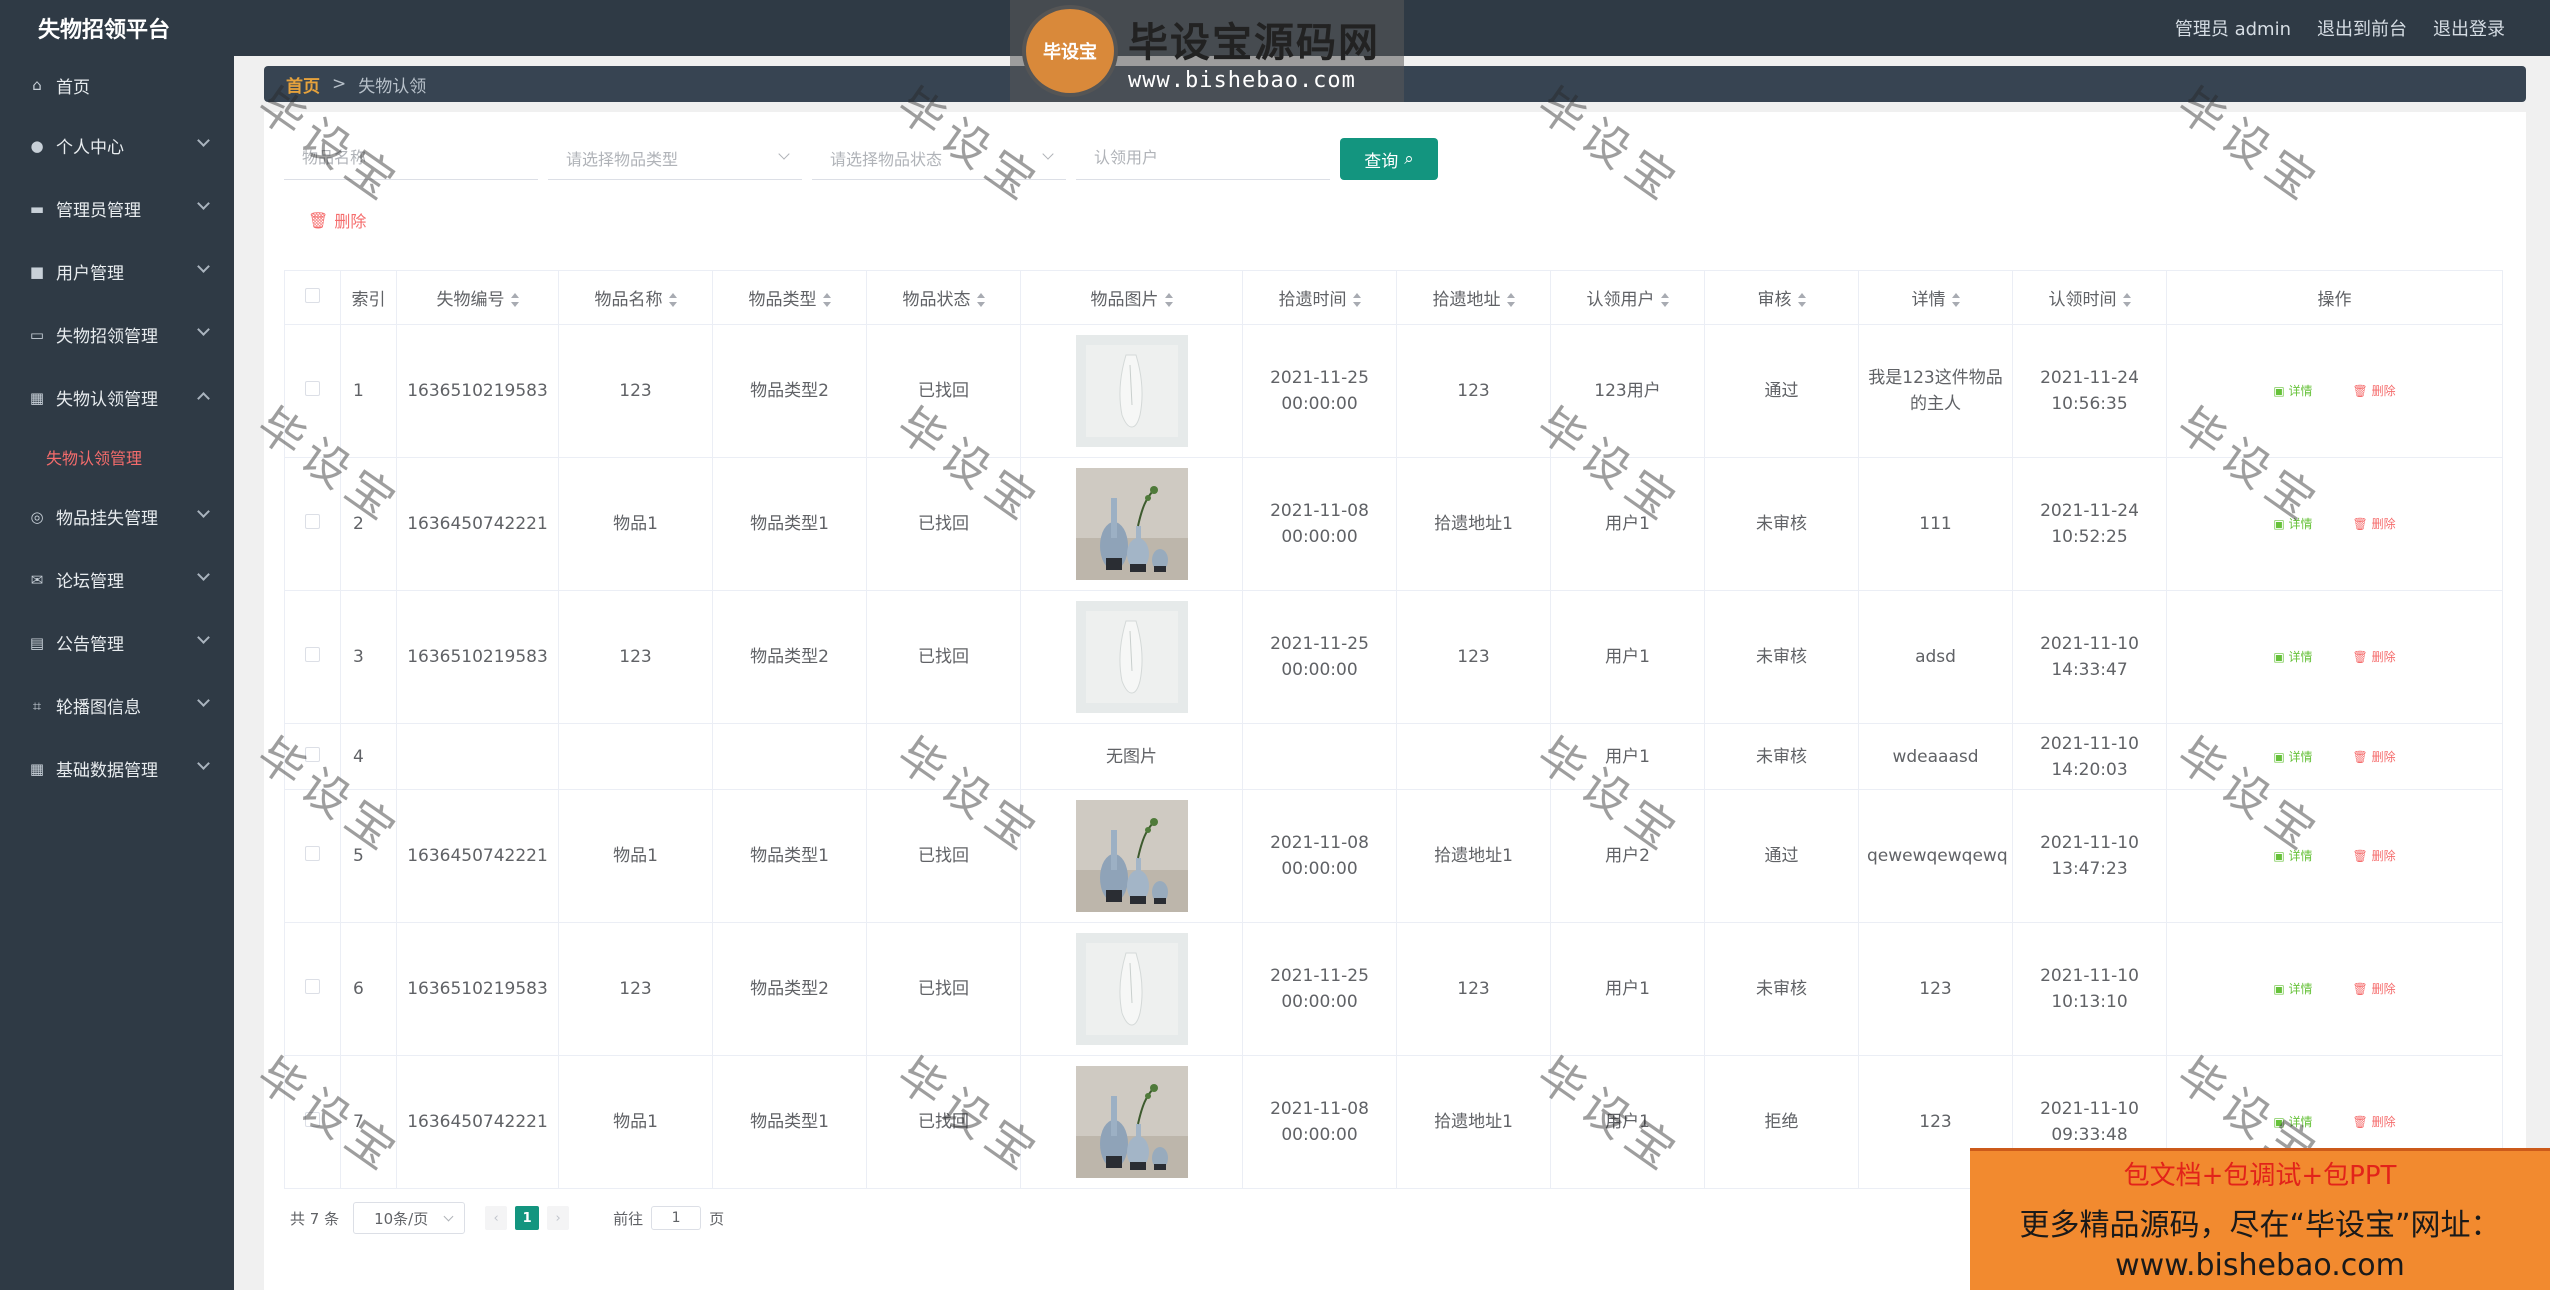 This screenshot has height=1290, width=2550. Describe the element at coordinates (318, 220) in the screenshot. I see `trash-icon: 🗑` at that location.